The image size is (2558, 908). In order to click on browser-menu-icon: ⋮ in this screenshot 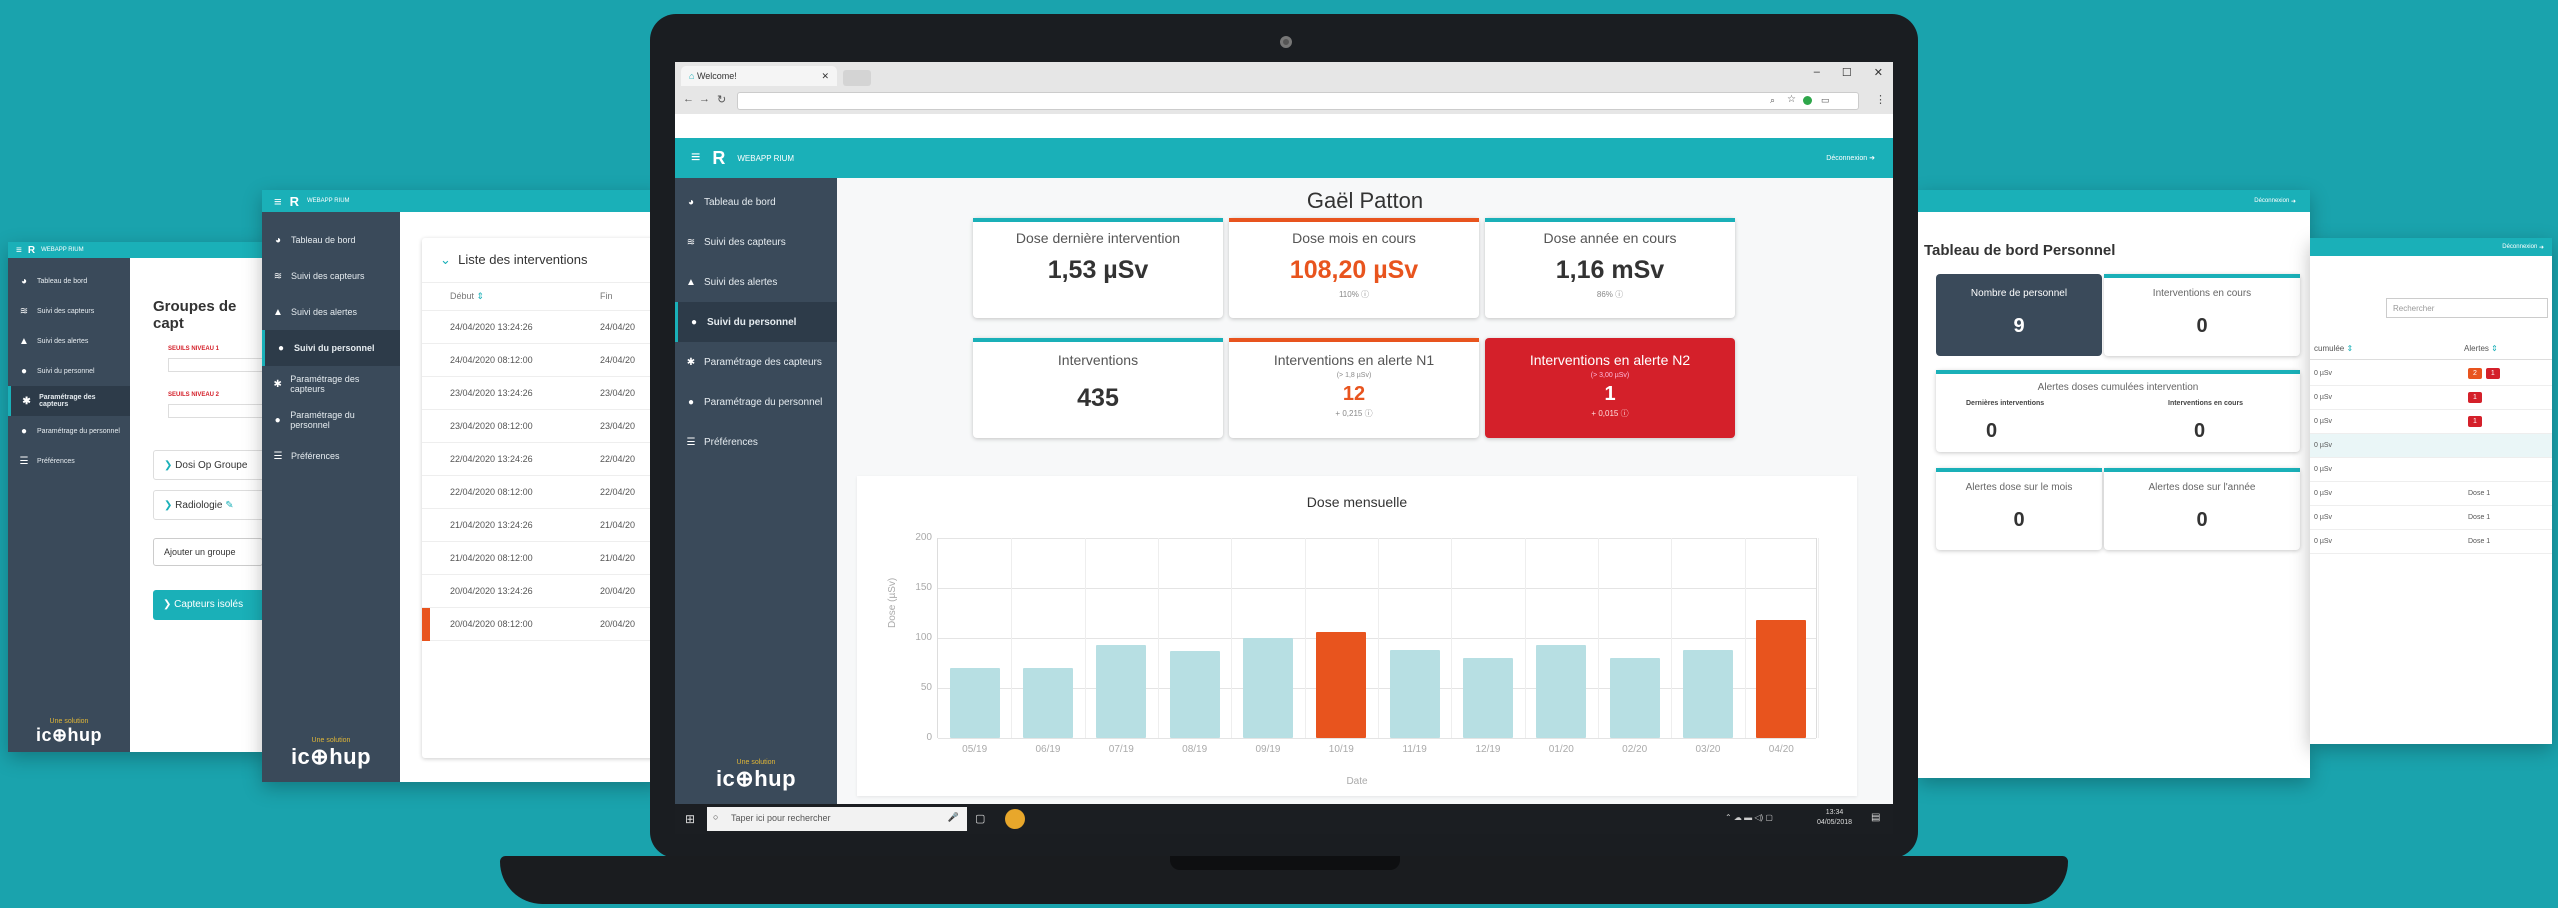, I will do `click(1880, 99)`.